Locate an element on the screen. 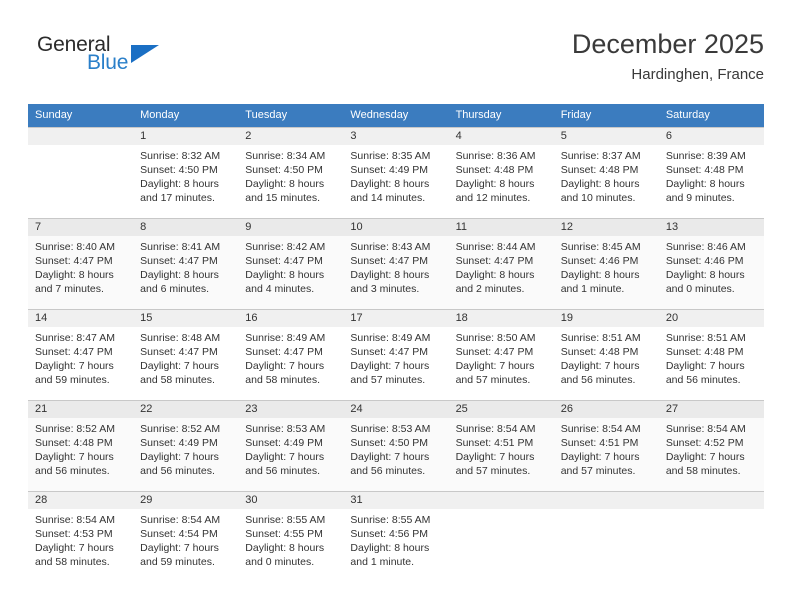 The height and width of the screenshot is (612, 792). sunrise-text: Sunrise: 8:49 AM is located at coordinates (390, 338).